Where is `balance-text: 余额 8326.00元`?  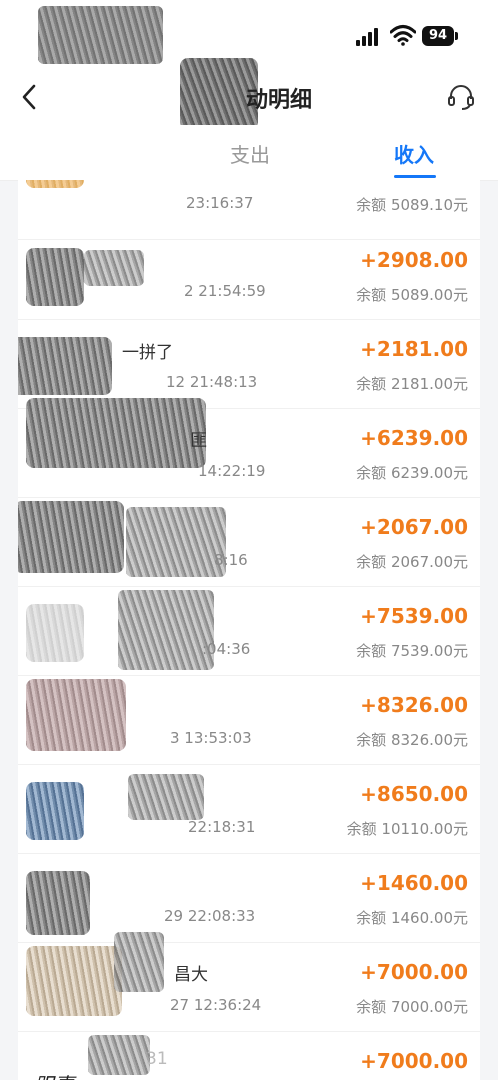
balance-text: 余额 8326.00元 is located at coordinates (412, 739).